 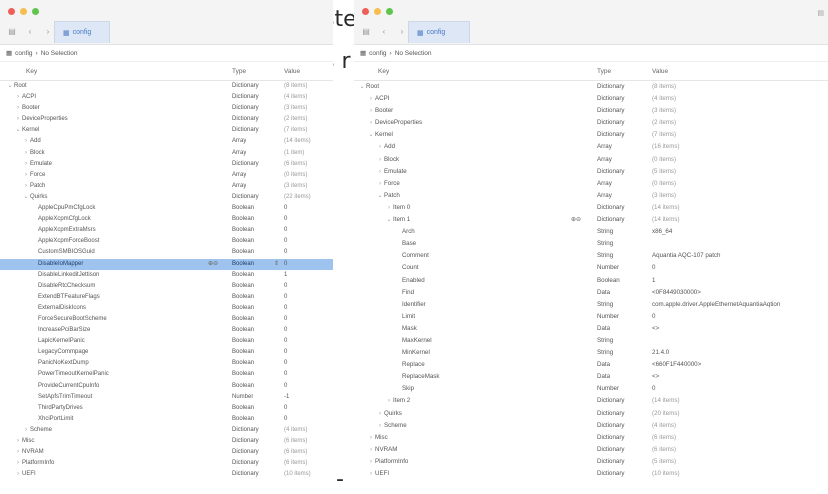 I want to click on plist-row: › Block Array (1 item), so click(x=166, y=153).